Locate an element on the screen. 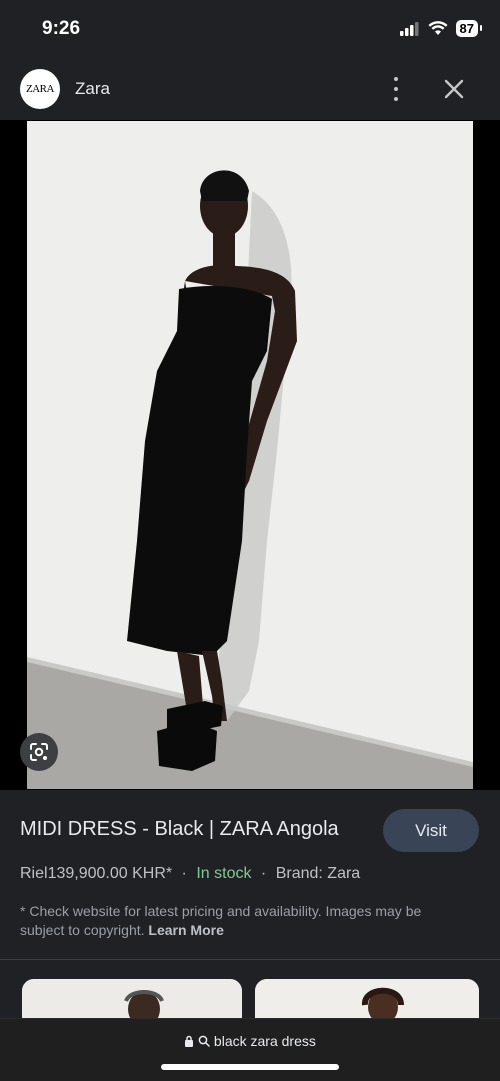 This screenshot has width=500, height=1081. home-indicator is located at coordinates (250, 1067).